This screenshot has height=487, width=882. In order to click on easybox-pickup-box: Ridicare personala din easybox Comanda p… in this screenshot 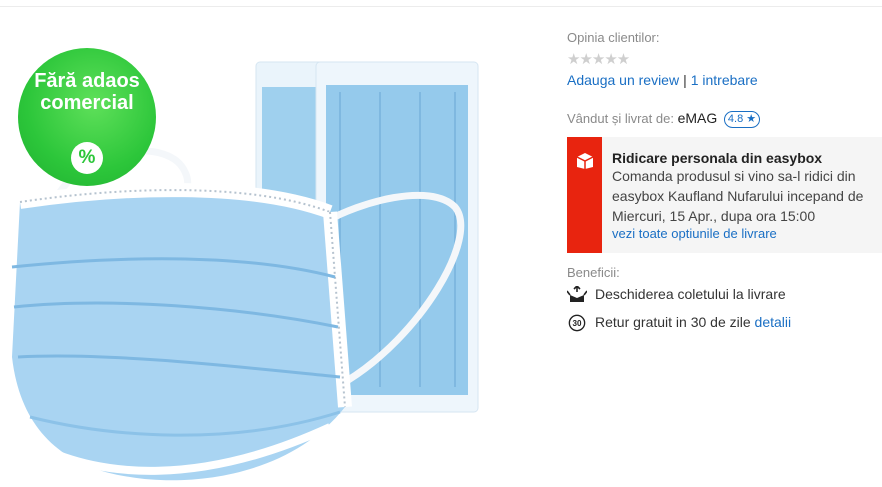, I will do `click(724, 195)`.